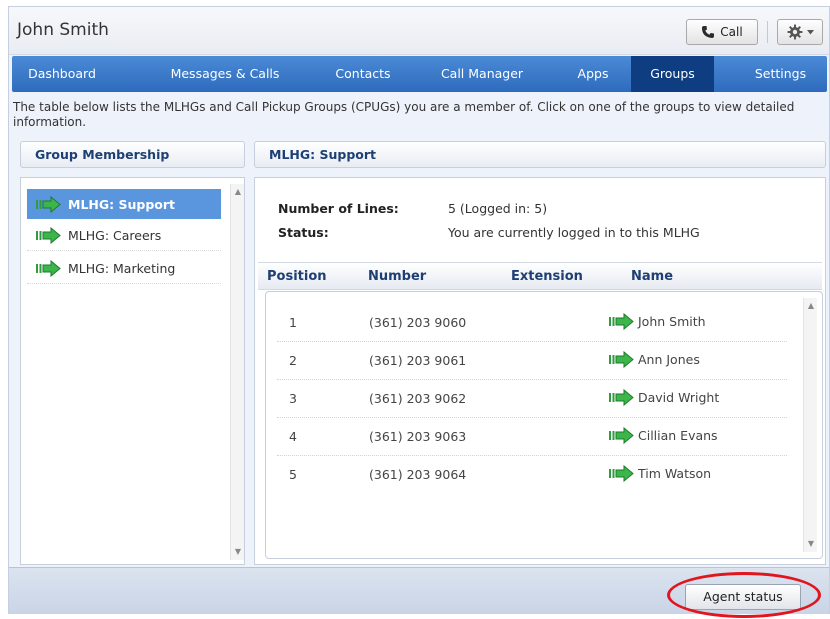  Describe the element at coordinates (237, 372) in the screenshot. I see `group-list-scrollbar: ▲ ▼` at that location.